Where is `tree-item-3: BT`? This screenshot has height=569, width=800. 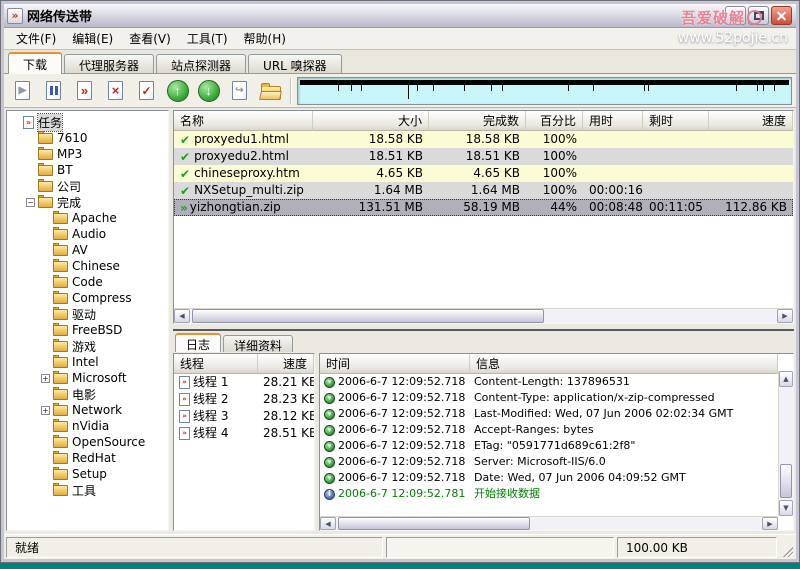 tree-item-3: BT is located at coordinates (87, 170).